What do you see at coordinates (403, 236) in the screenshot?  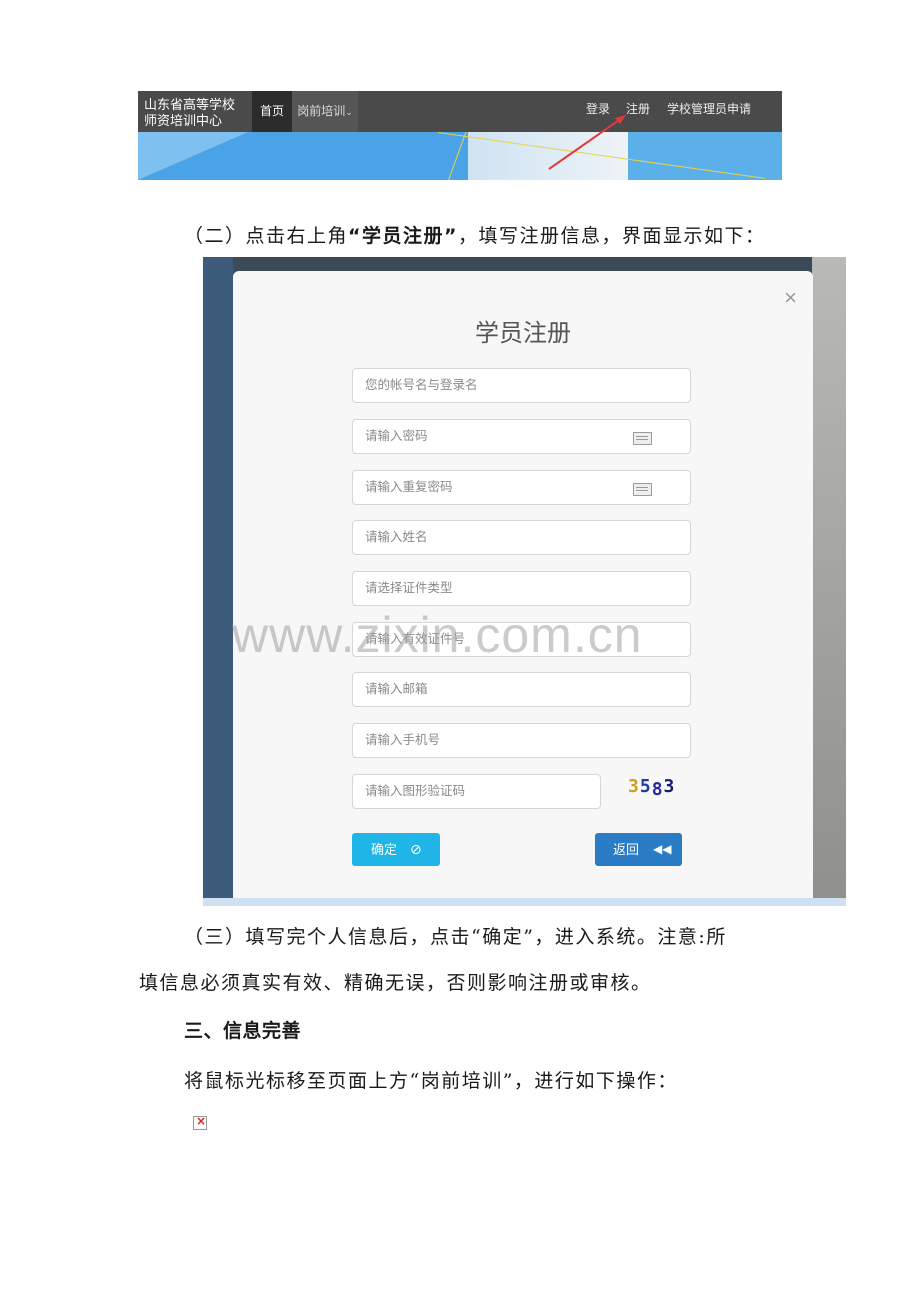 I see `step-2-bold: “学员注册”` at bounding box center [403, 236].